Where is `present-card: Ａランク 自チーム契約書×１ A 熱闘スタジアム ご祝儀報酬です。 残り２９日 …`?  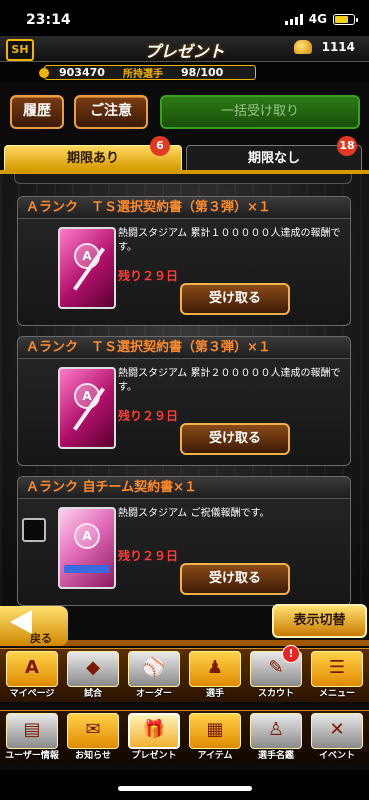
present-card: Ａランク 自チーム契約書×１ A 熱闘スタジアム ご祝儀報酬です。 残り２９日 … is located at coordinates (184, 541).